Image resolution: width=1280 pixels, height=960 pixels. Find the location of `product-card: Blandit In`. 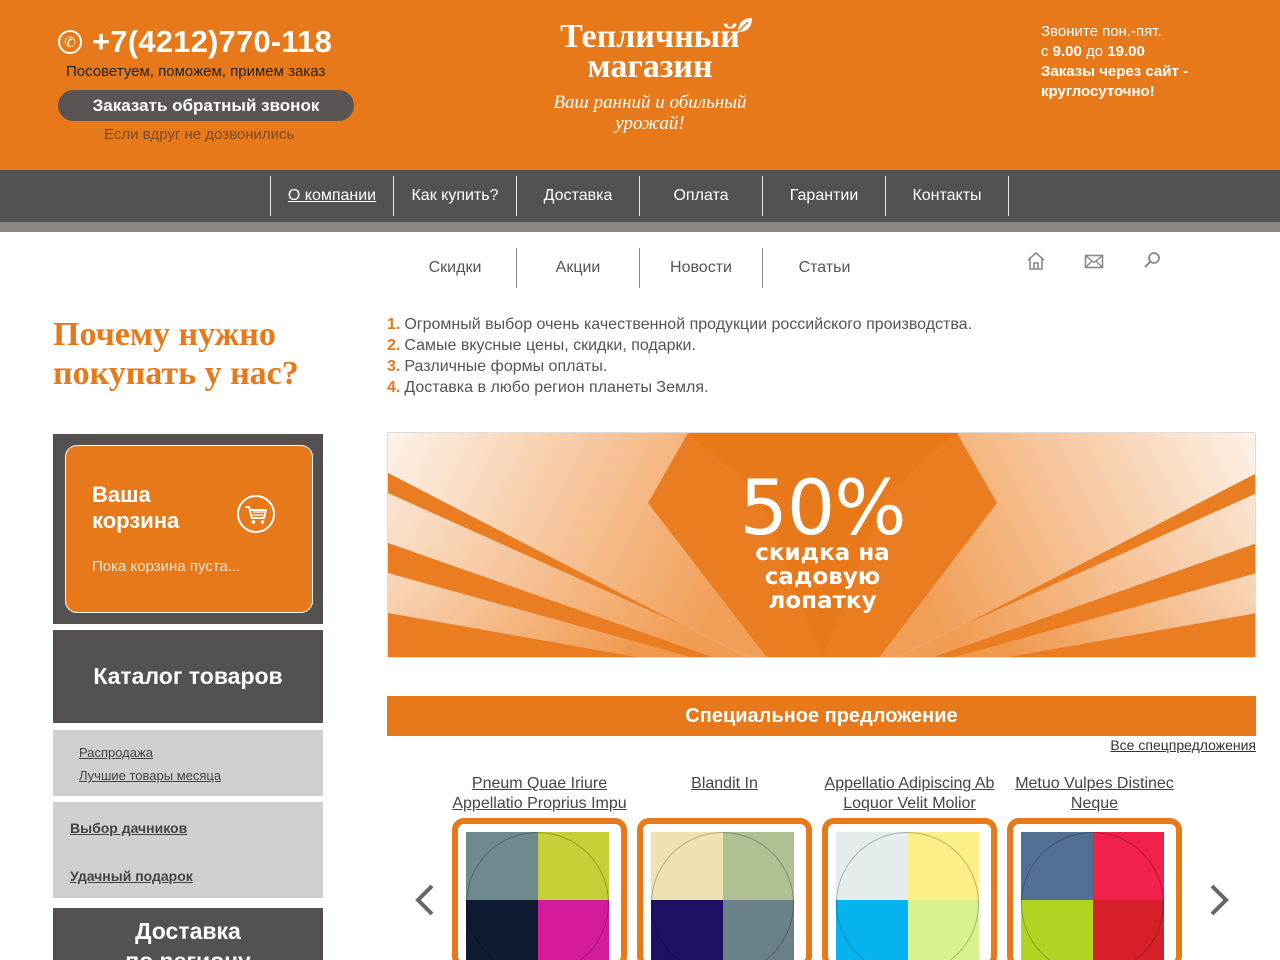

product-card: Blandit In is located at coordinates (724, 867).